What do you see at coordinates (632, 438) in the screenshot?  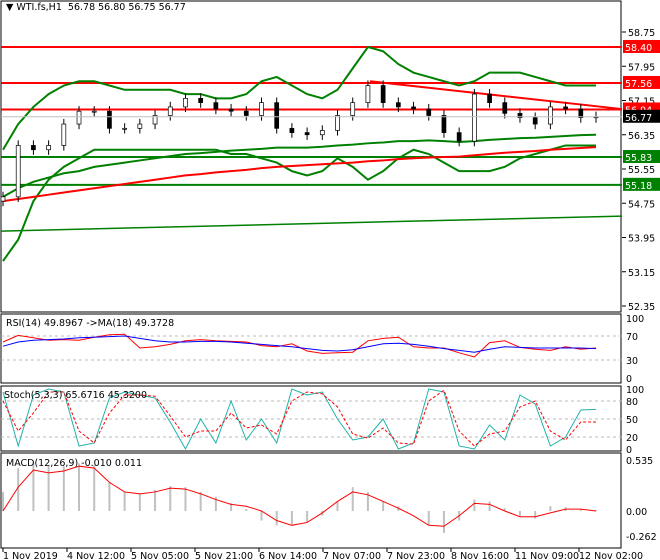 I see `stoch-tick-label: 20` at bounding box center [632, 438].